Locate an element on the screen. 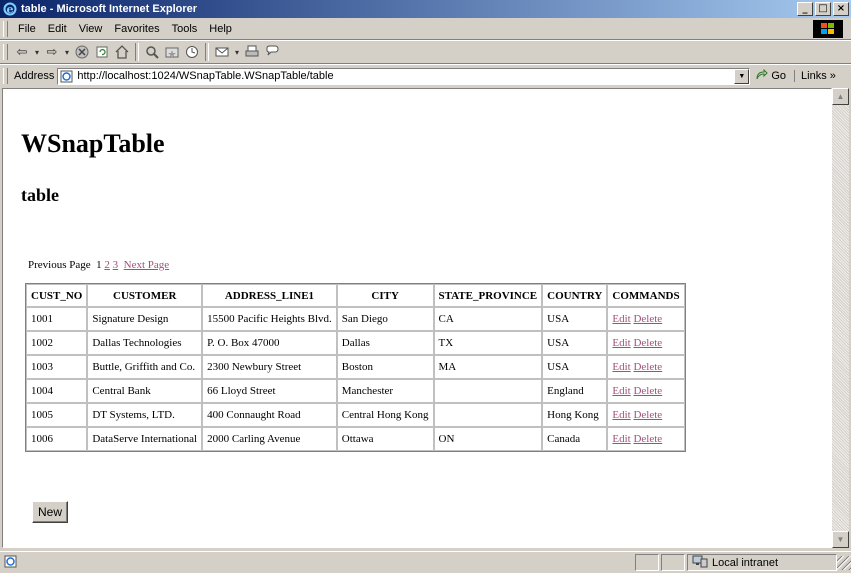 The height and width of the screenshot is (573, 851). address-dropdown-icon: ▼ is located at coordinates (742, 76).